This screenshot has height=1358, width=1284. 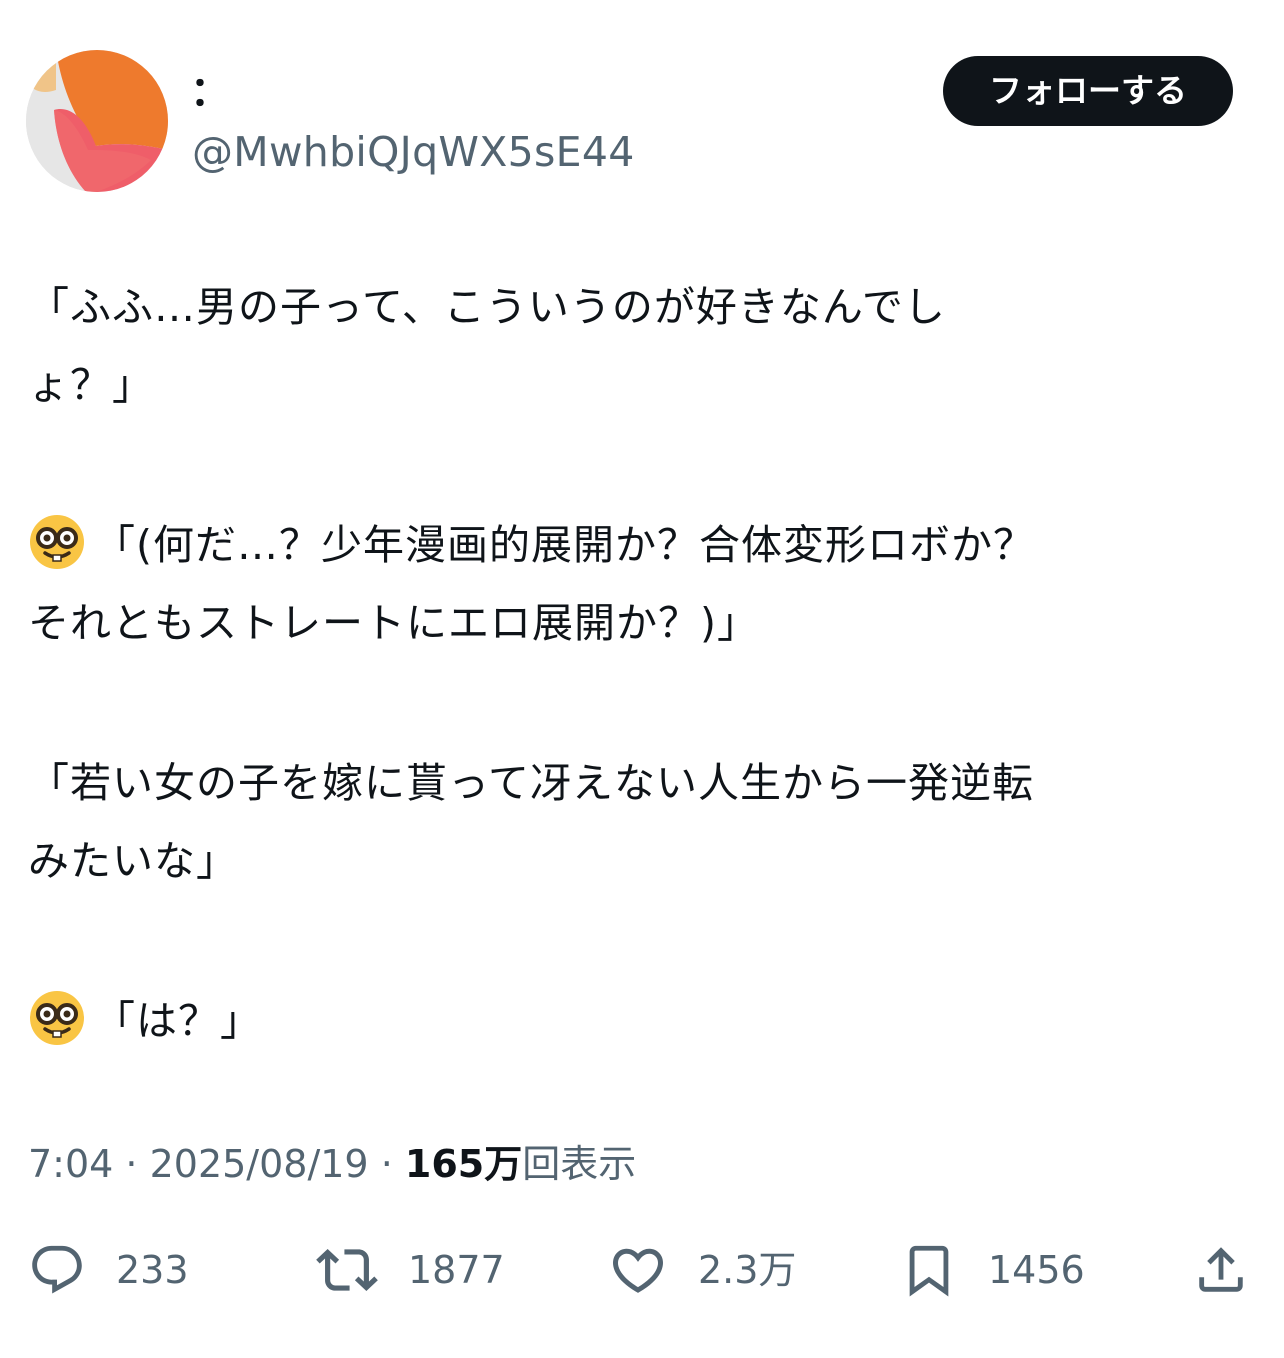 I want to click on reply-button: 233, so click(x=108, y=1270).